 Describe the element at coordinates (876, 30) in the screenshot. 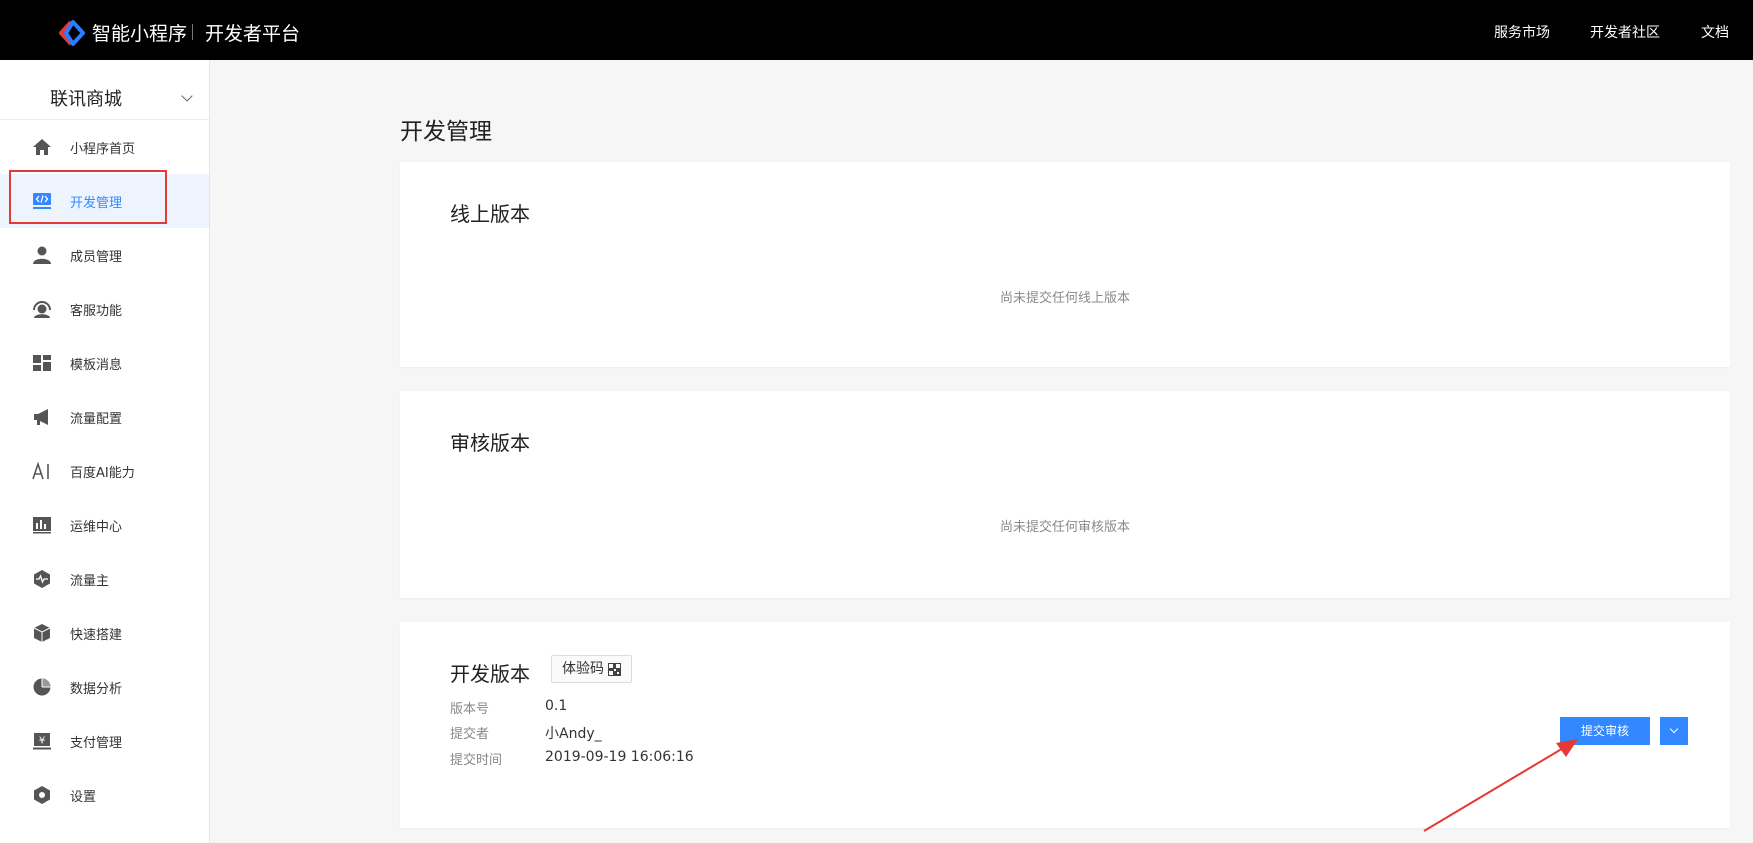

I see `top-bar: 智能小程序 开发者平台 服务市场 开发者社区 文档` at that location.